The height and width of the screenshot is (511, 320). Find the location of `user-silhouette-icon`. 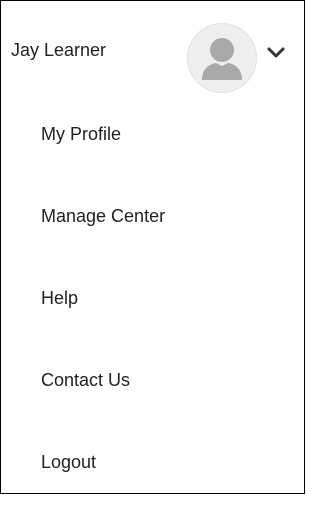

user-silhouette-icon is located at coordinates (222, 59).